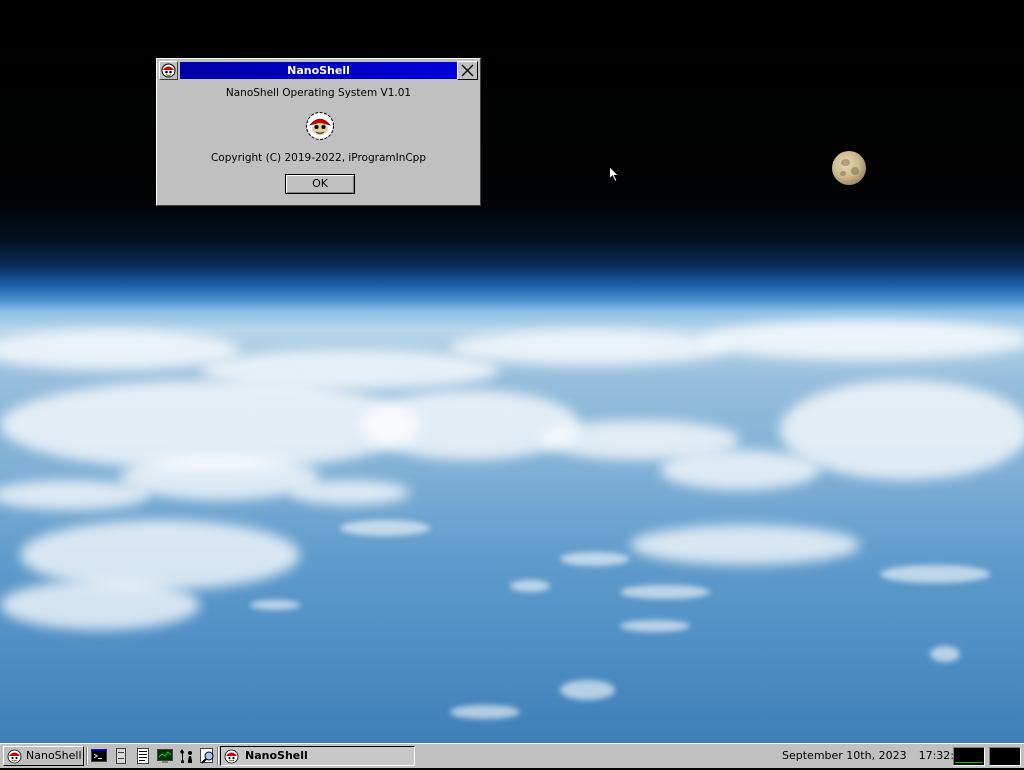  What do you see at coordinates (320, 184) in the screenshot?
I see `ok-button: OK` at bounding box center [320, 184].